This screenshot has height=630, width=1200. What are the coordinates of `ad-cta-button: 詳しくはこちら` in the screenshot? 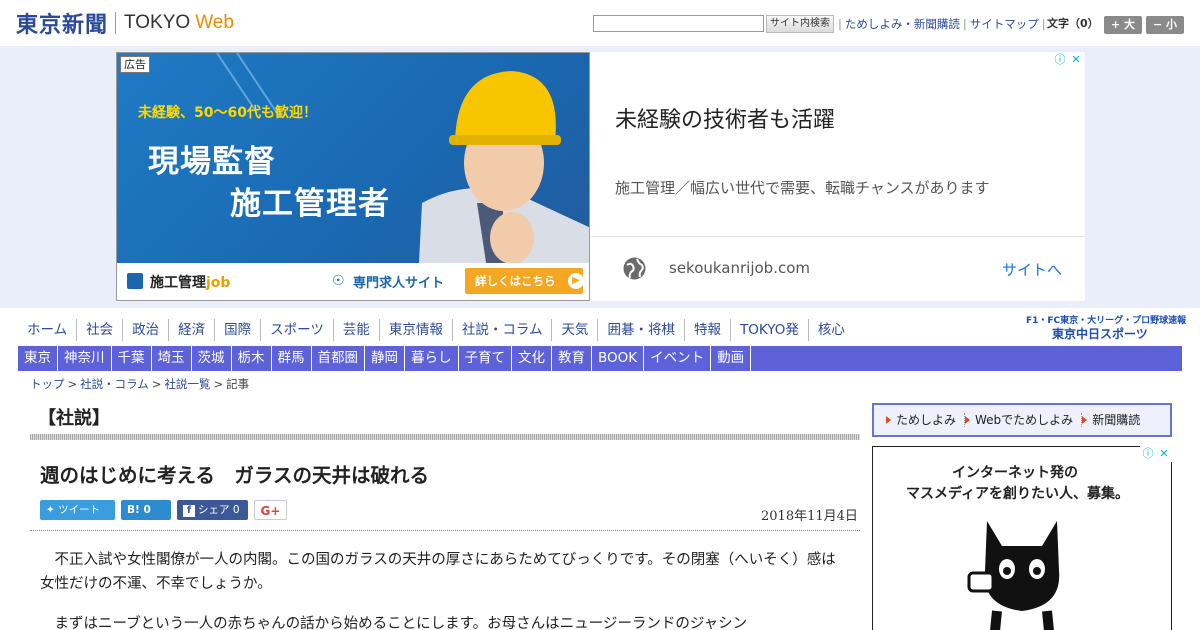 It's located at (524, 281).